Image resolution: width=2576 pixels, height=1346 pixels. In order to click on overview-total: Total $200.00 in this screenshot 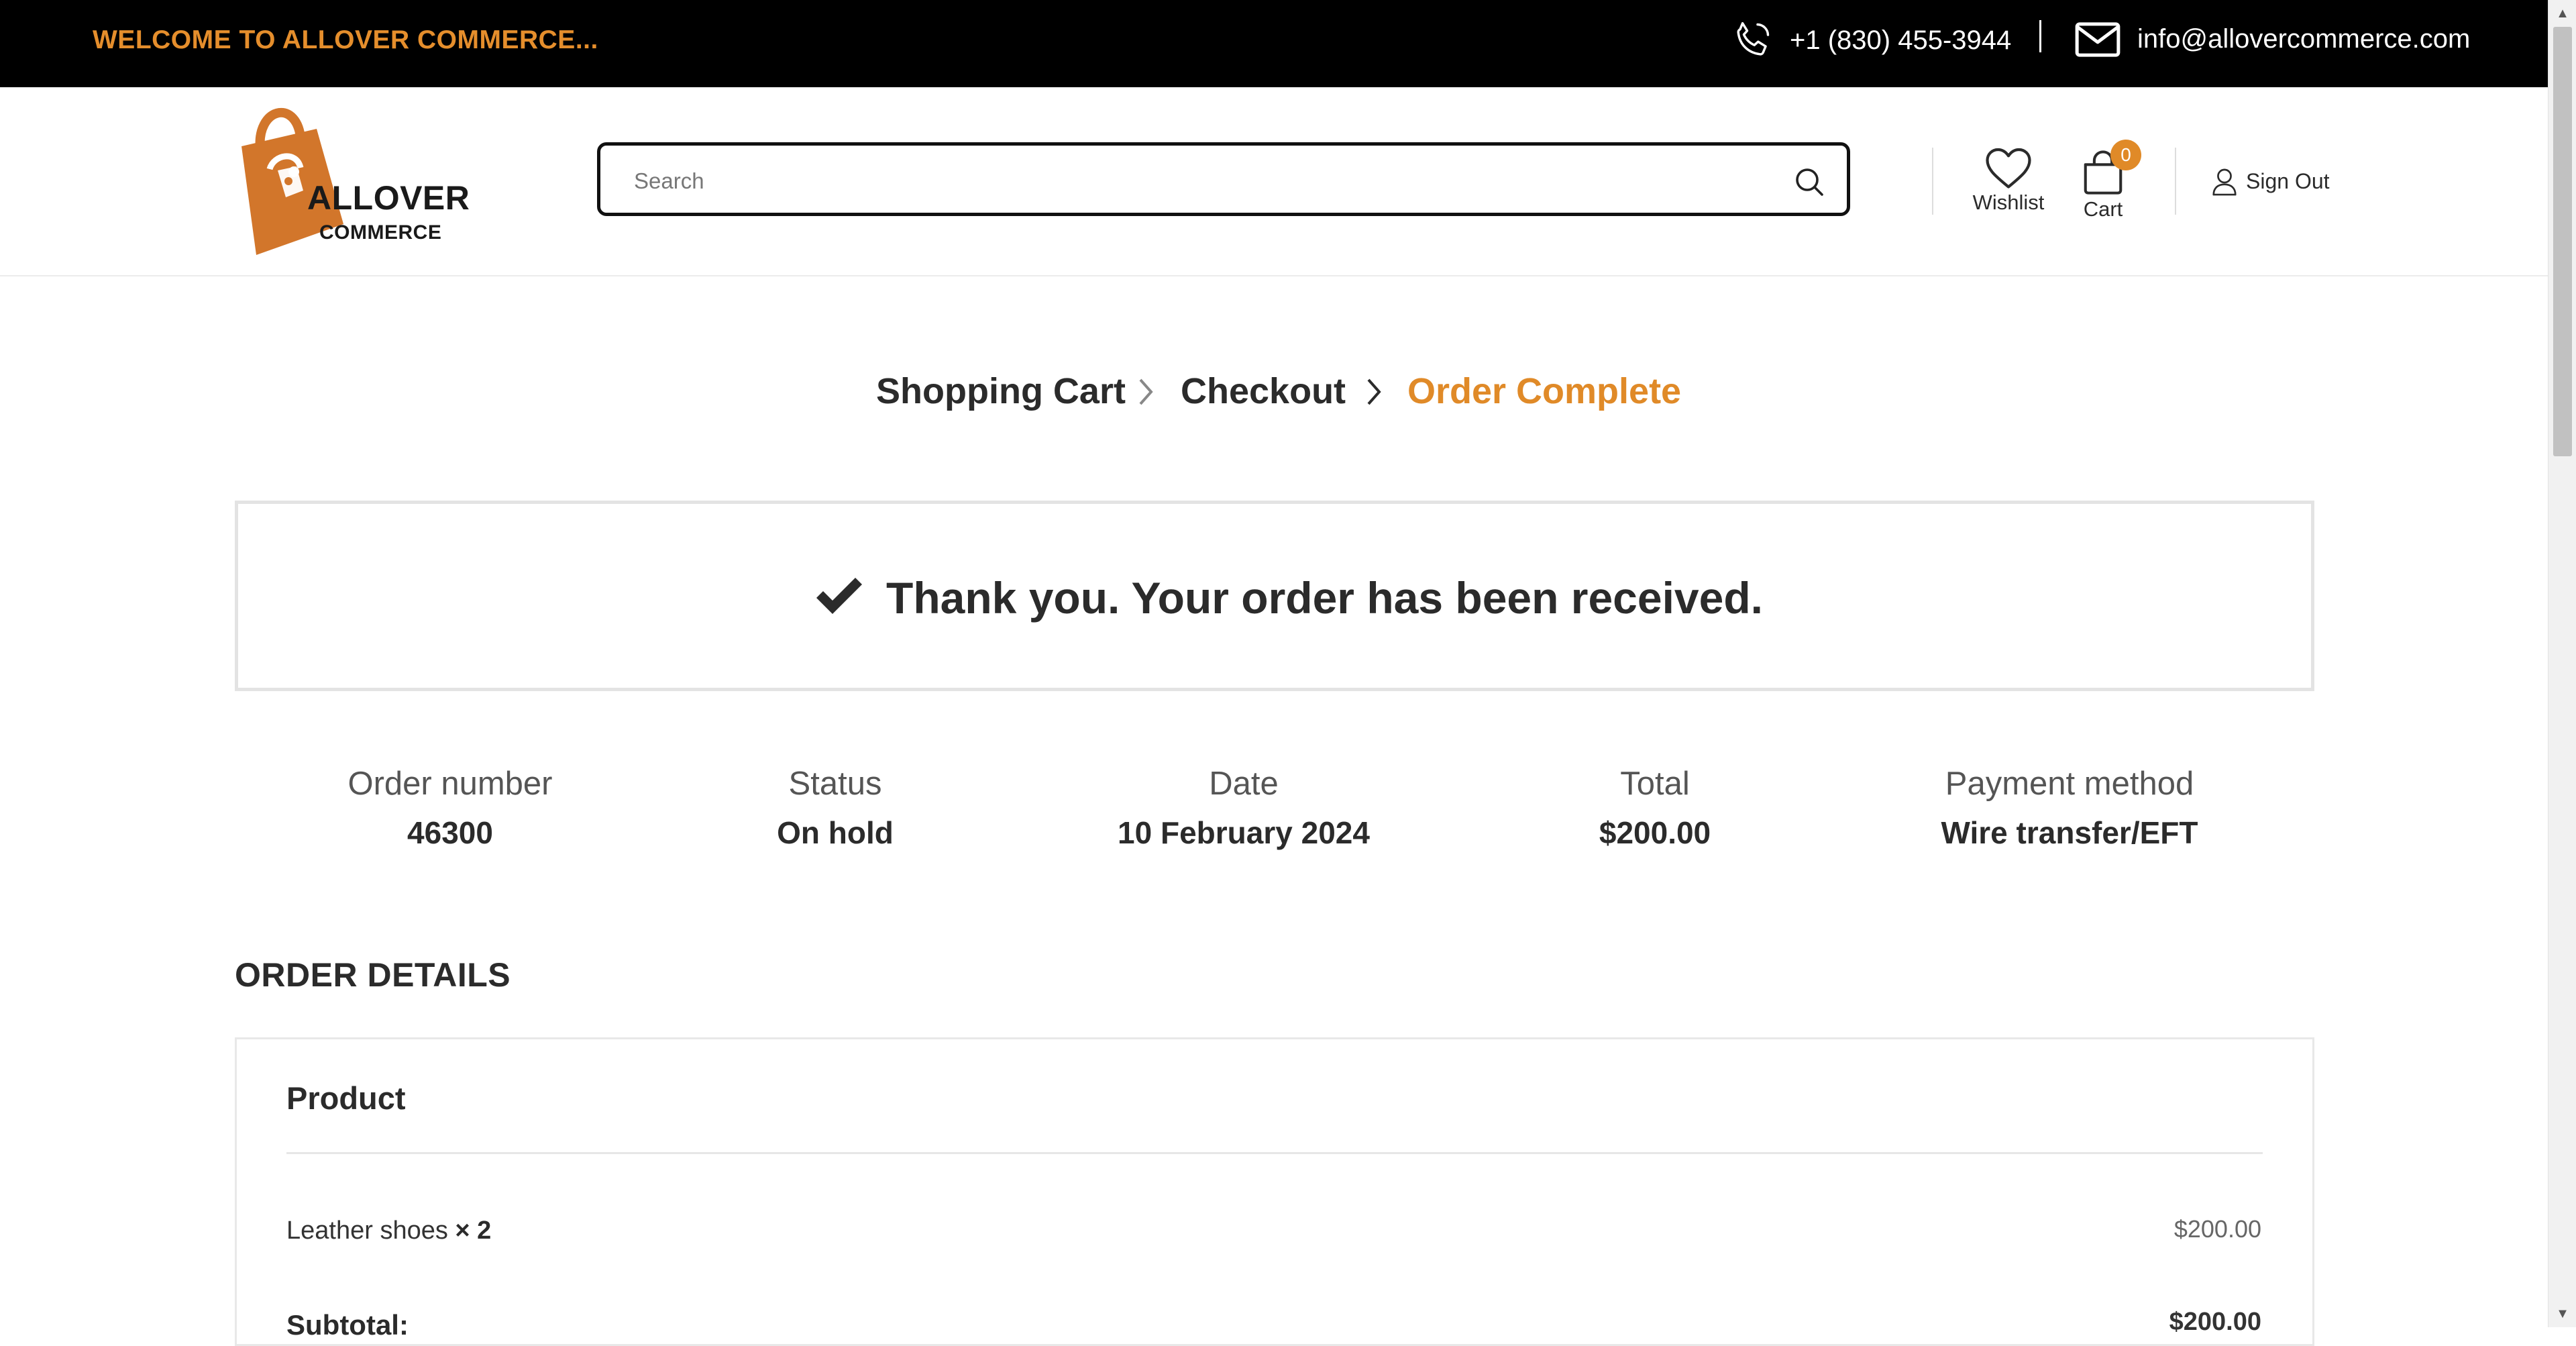, I will do `click(1655, 808)`.